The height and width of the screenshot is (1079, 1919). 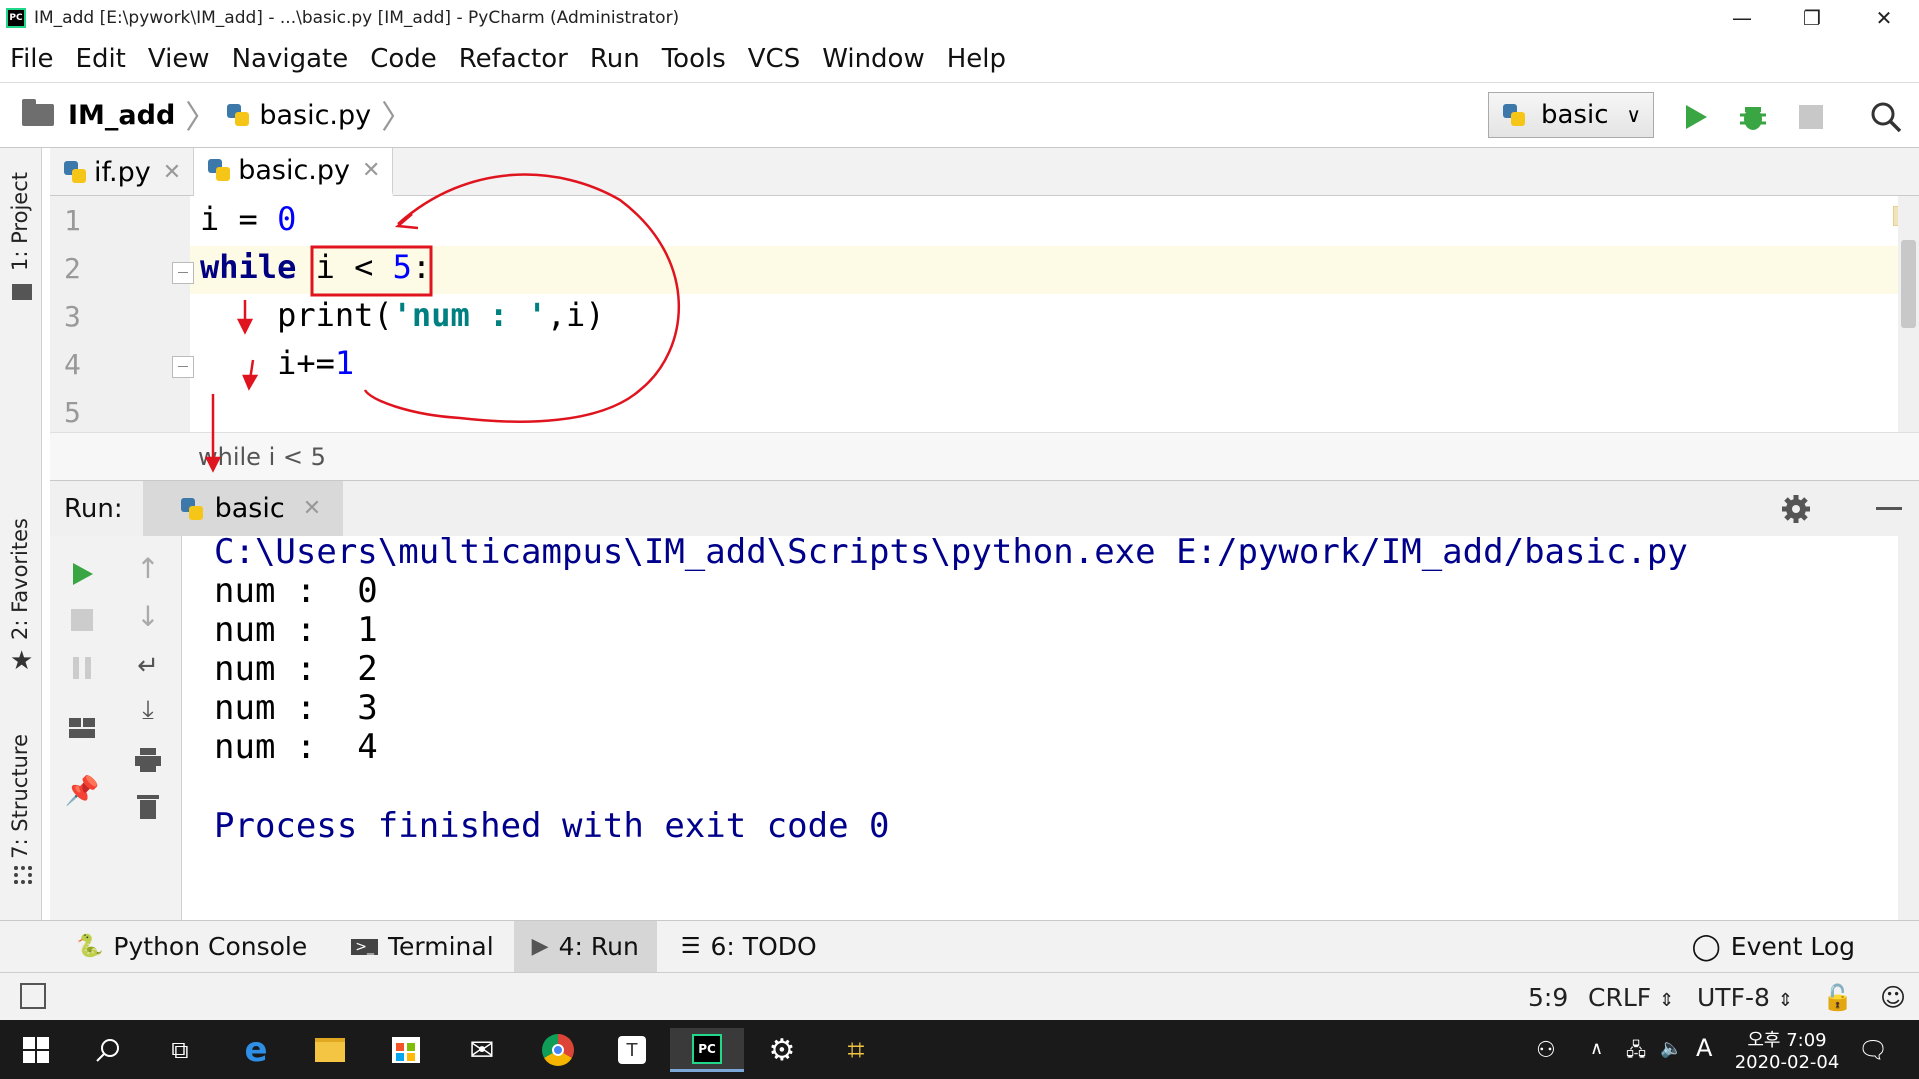 What do you see at coordinates (1884, 18) in the screenshot?
I see `close-button: ✕` at bounding box center [1884, 18].